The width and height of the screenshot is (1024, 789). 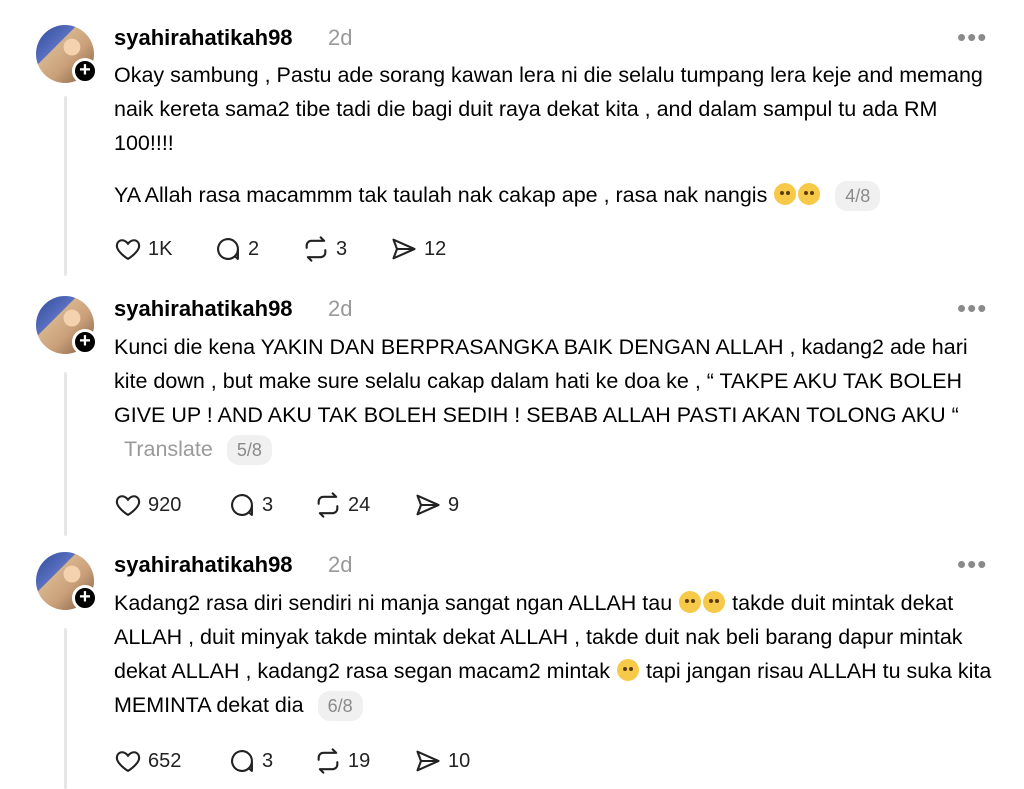 I want to click on share-count: 12, so click(x=435, y=248).